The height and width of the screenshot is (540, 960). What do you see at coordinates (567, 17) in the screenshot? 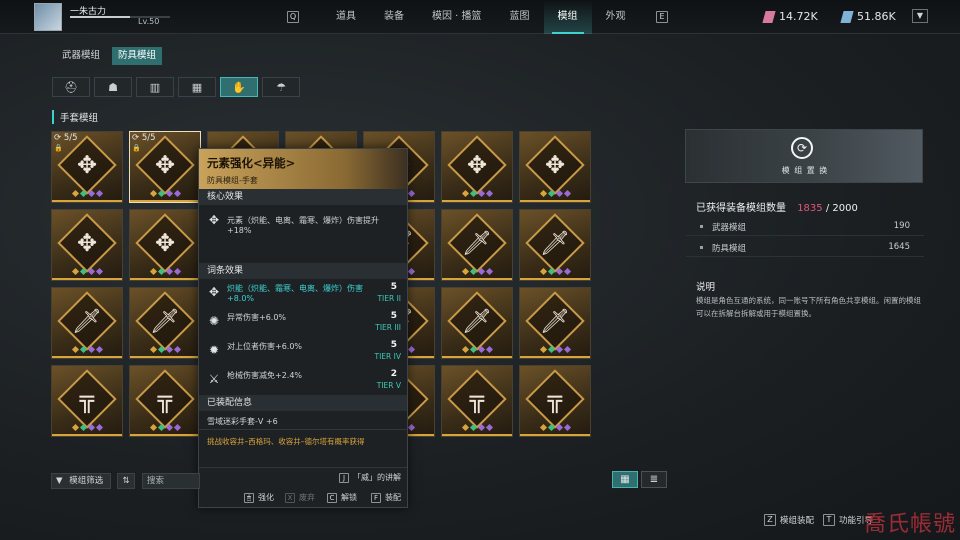
I see `nav-item-4: 模组` at bounding box center [567, 17].